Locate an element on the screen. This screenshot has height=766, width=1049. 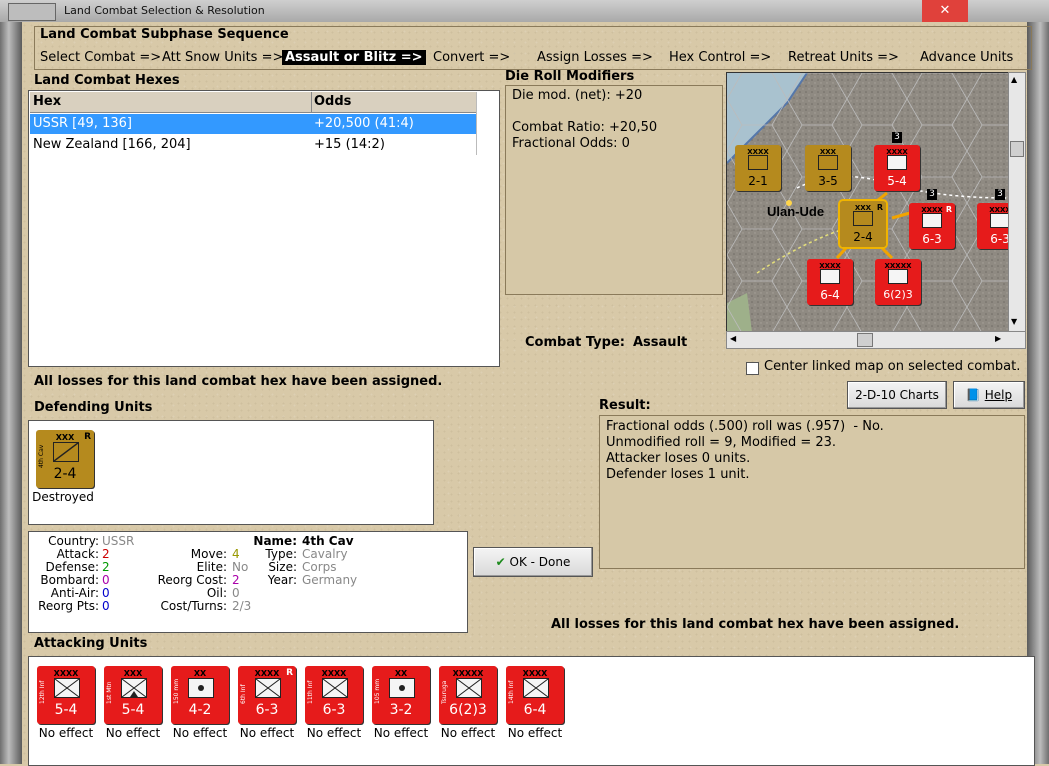
step-assault-or-blitz: Assault or Blitz => is located at coordinates (354, 57).